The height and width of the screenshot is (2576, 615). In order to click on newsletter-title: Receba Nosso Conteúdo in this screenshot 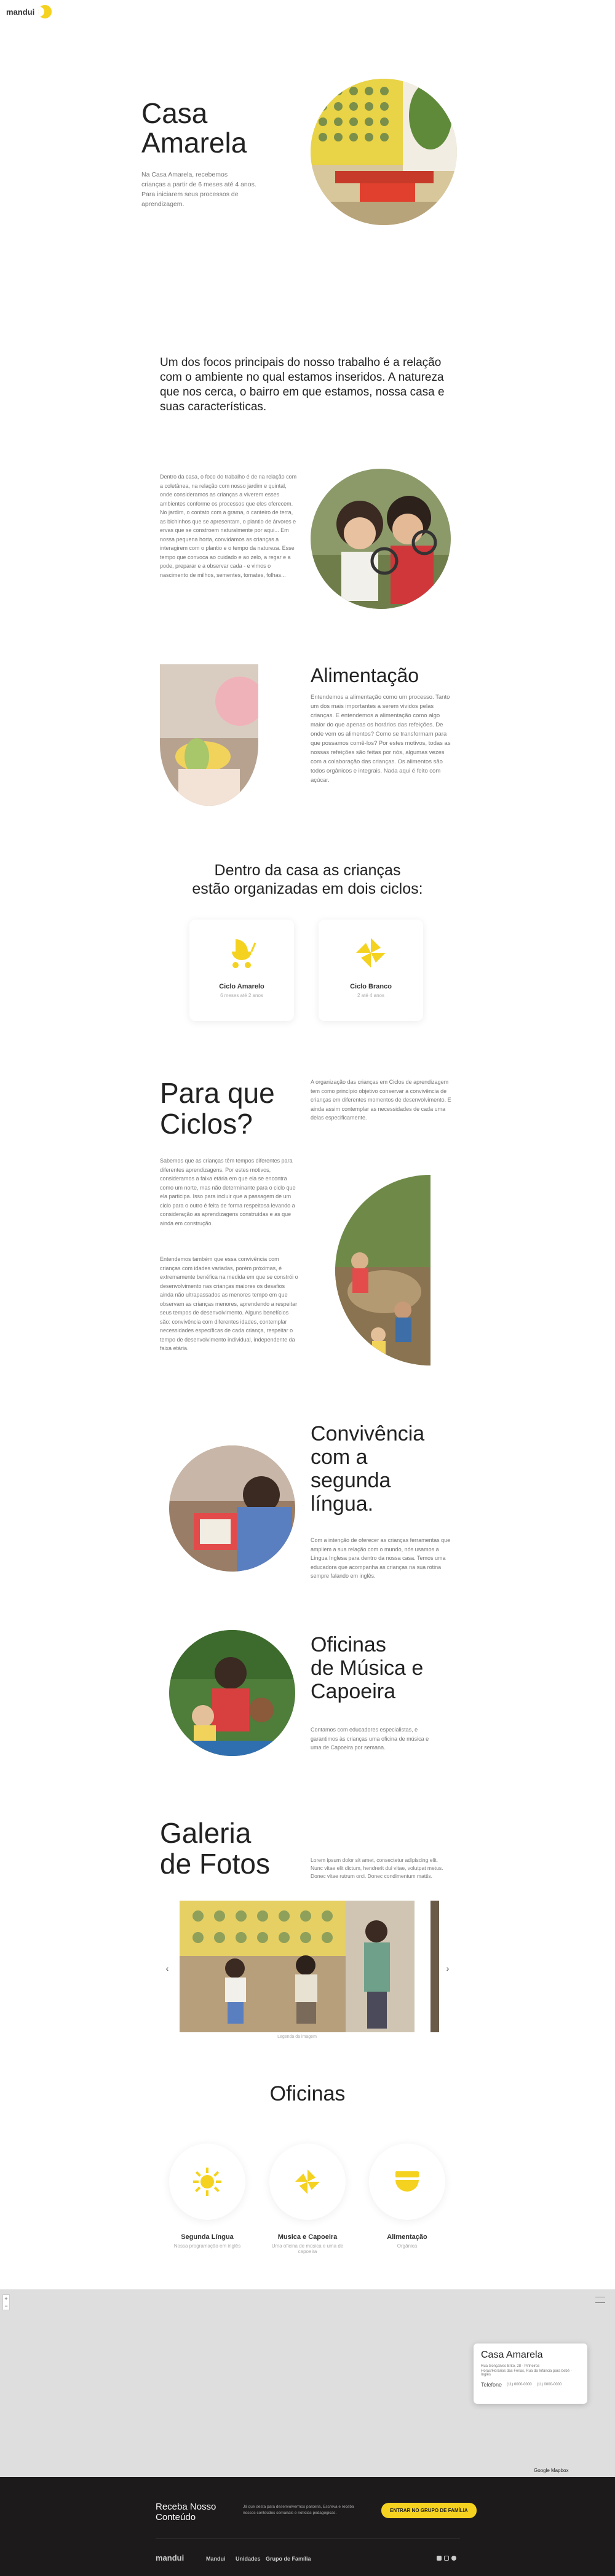, I will do `click(186, 2512)`.